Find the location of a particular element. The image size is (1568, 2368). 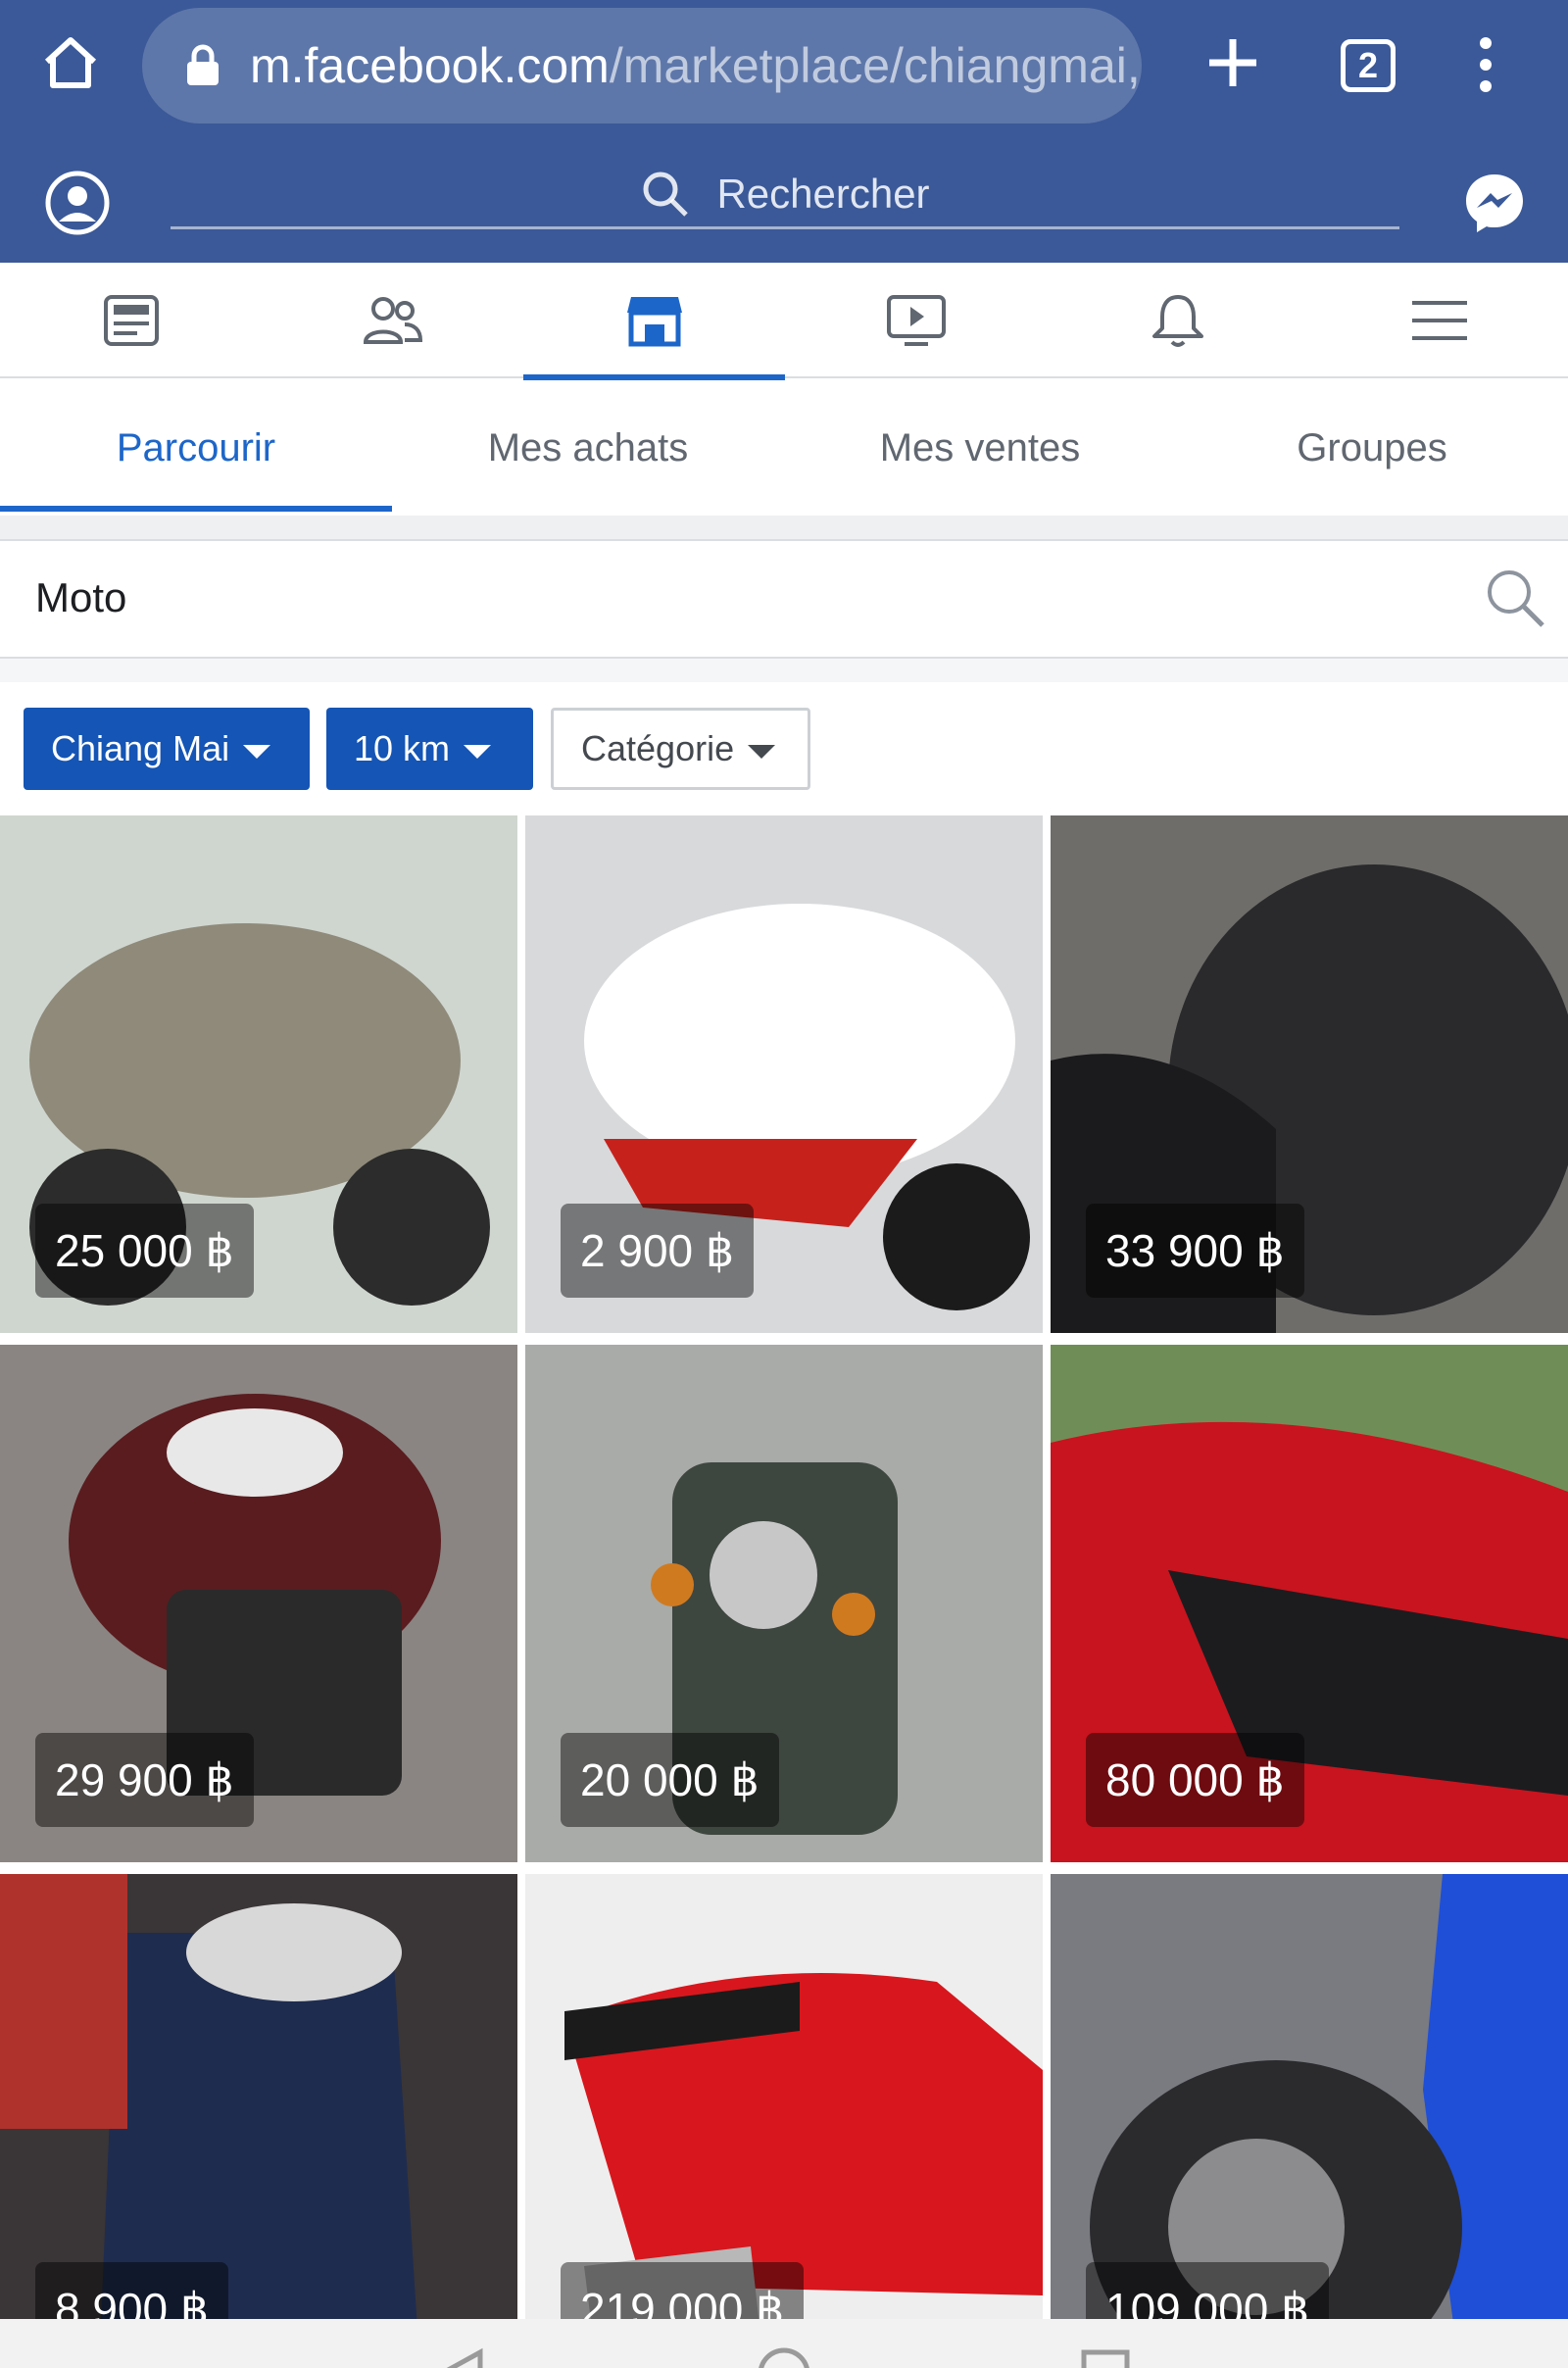

radius-filter: 10 km is located at coordinates (429, 749).